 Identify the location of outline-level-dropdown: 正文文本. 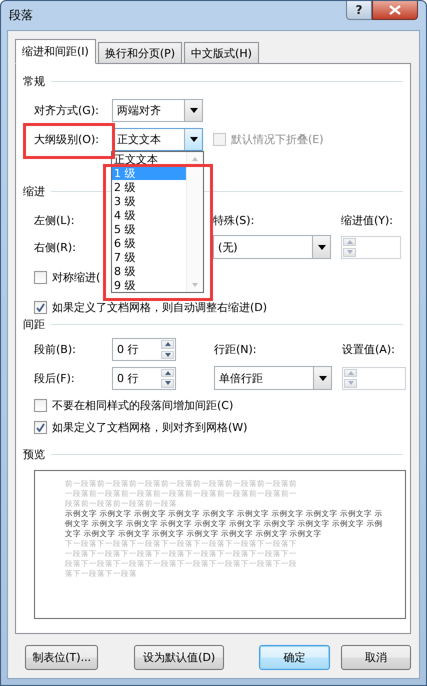
(157, 139).